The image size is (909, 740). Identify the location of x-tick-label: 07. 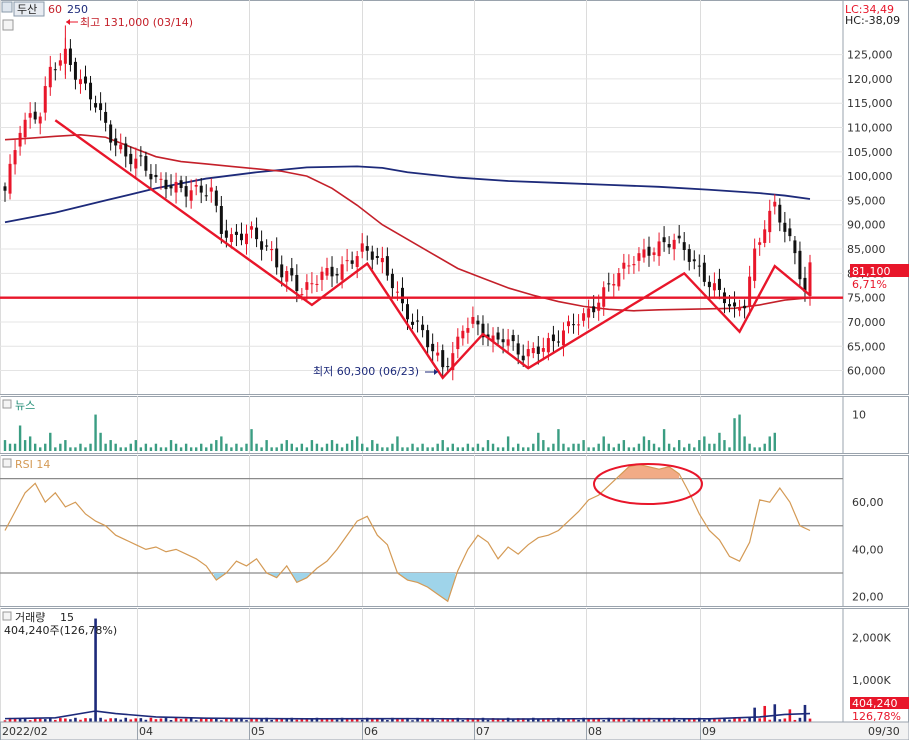
(483, 731).